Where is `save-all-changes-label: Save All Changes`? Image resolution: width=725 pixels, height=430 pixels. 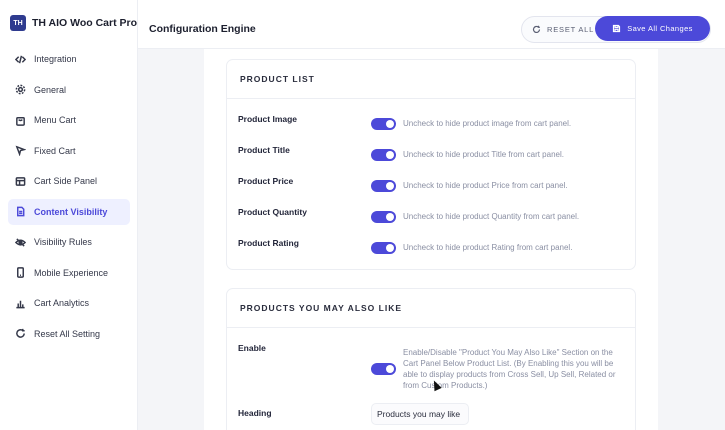 save-all-changes-label: Save All Changes is located at coordinates (660, 28).